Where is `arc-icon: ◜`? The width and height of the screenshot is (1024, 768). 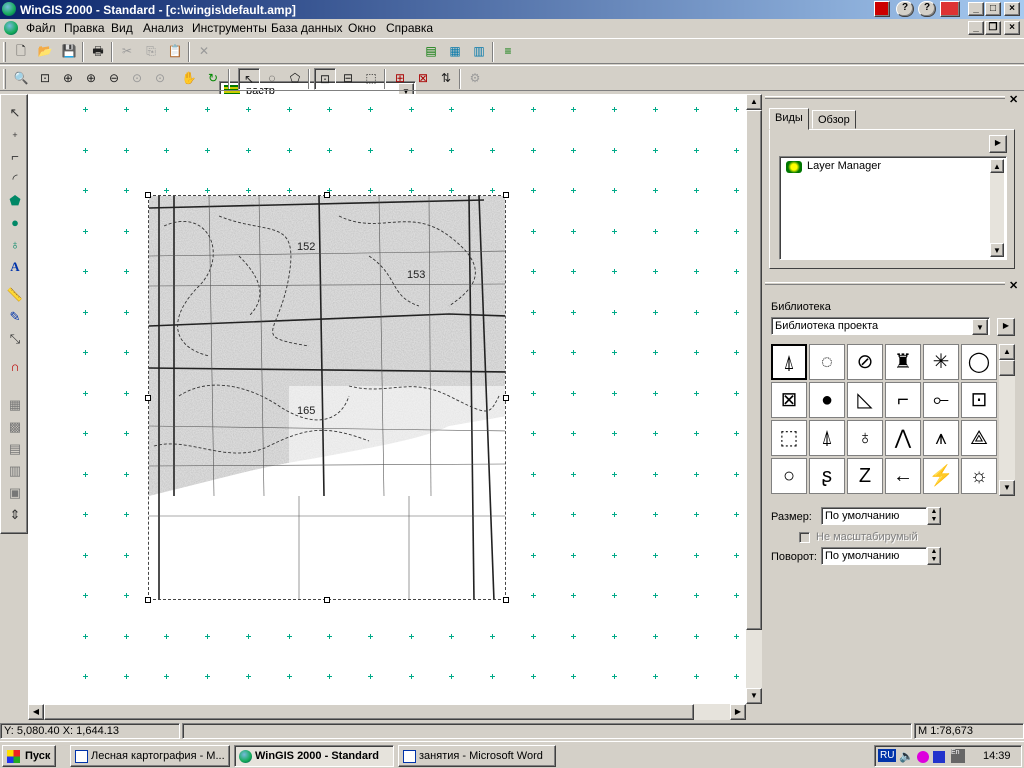 arc-icon: ◜ is located at coordinates (15, 179).